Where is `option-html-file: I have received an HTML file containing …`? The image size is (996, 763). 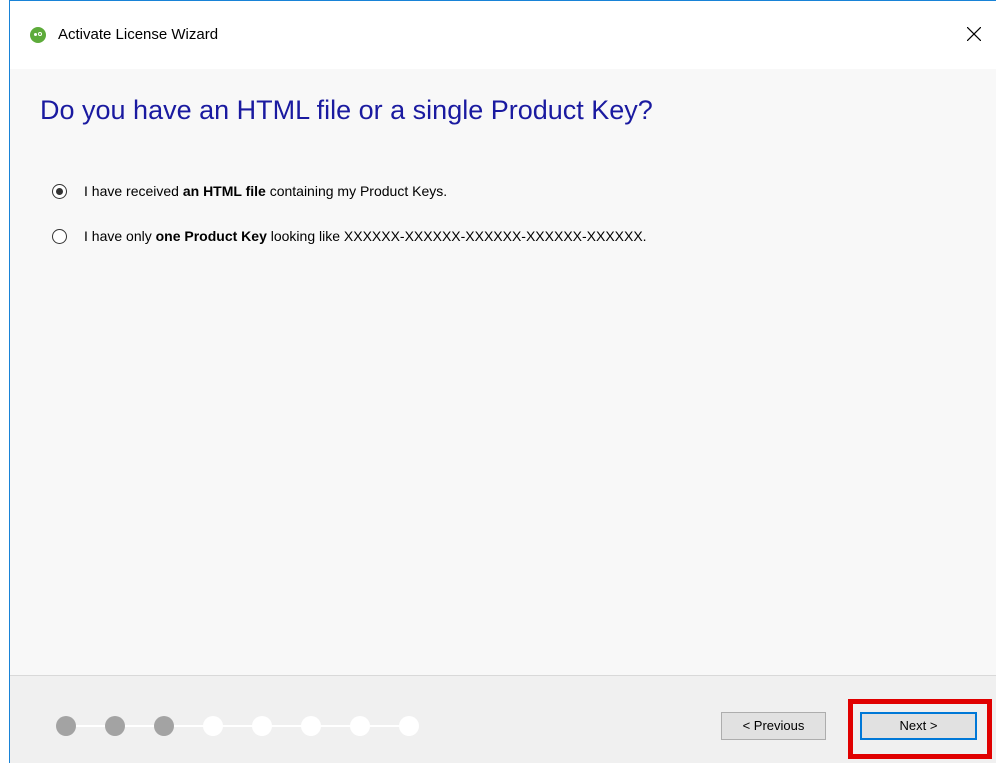 option-html-file: I have received an HTML file containing … is located at coordinates (249, 191).